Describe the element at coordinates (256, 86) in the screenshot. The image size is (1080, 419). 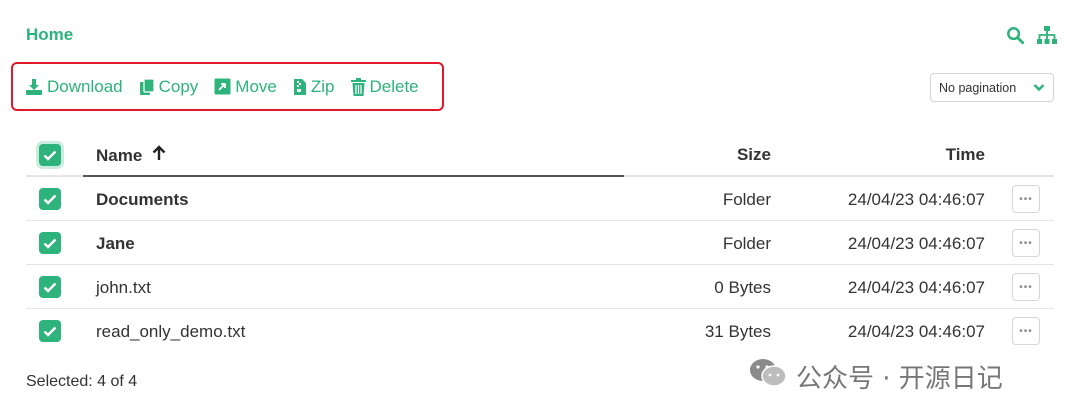
I see `move-label: Move` at that location.